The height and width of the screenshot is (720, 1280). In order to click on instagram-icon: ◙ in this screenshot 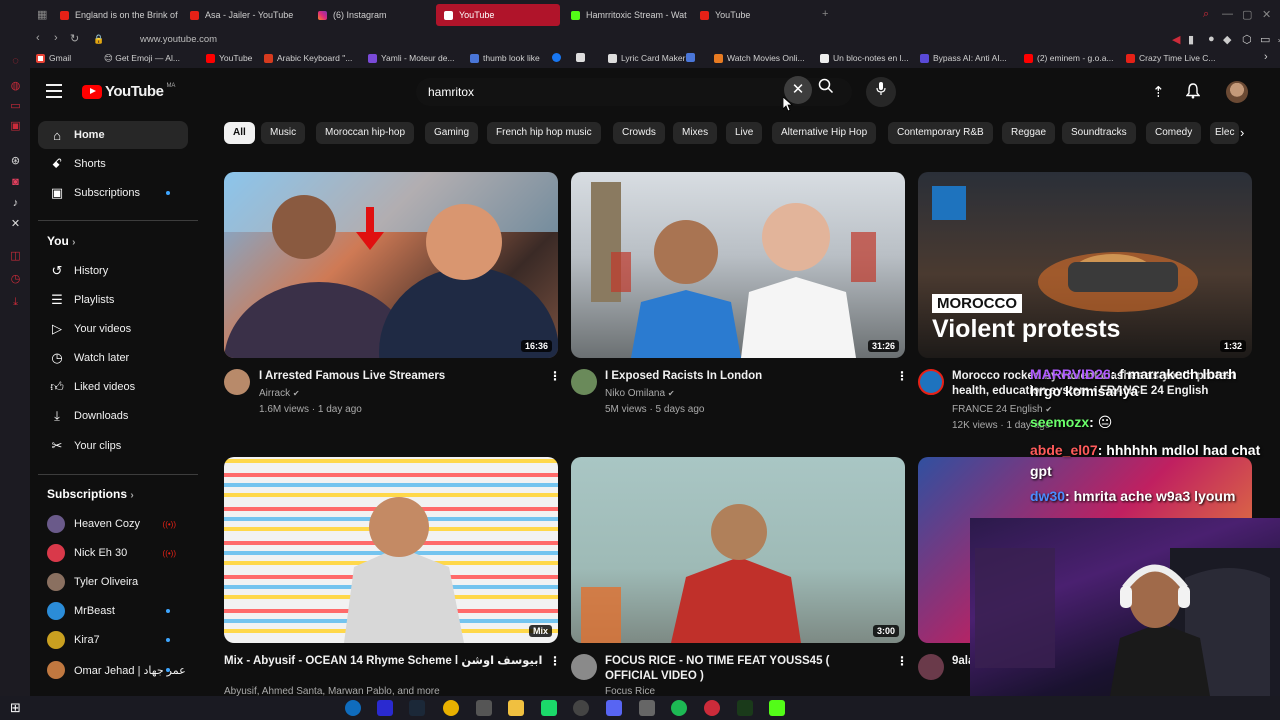, I will do `click(15, 182)`.